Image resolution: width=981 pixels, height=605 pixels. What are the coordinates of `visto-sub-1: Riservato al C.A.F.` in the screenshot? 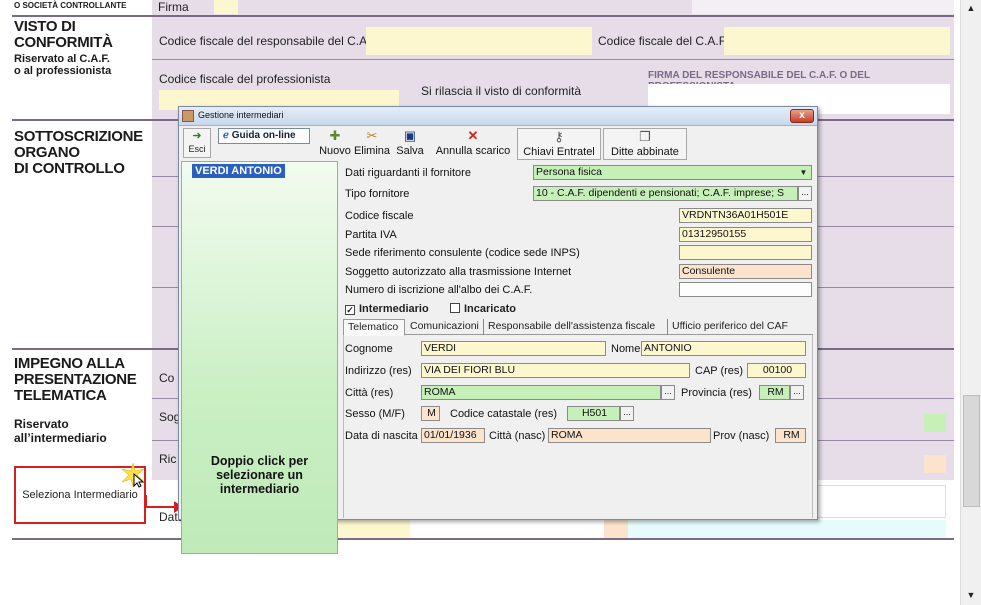 It's located at (62, 59).